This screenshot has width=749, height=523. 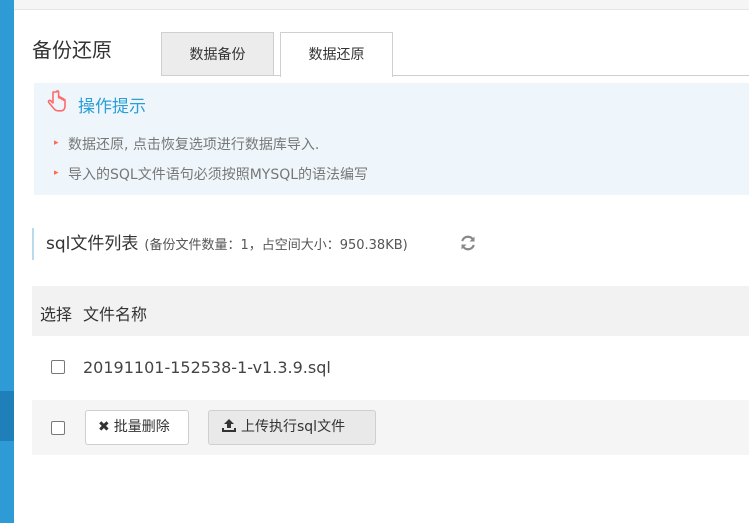 I want to click on top-bar, so click(x=381, y=5).